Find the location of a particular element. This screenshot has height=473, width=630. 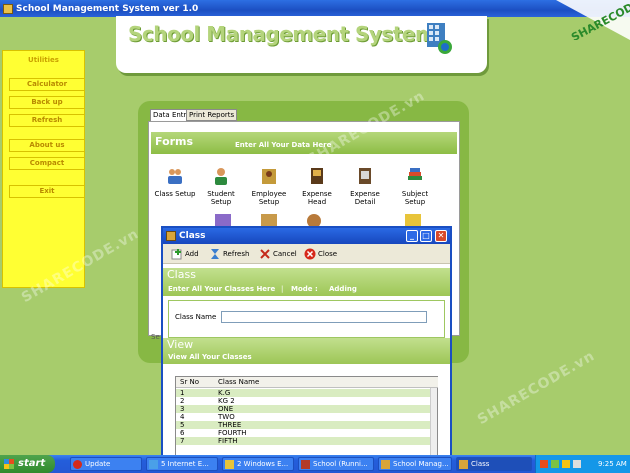

exit-button: Exit is located at coordinates (47, 191).